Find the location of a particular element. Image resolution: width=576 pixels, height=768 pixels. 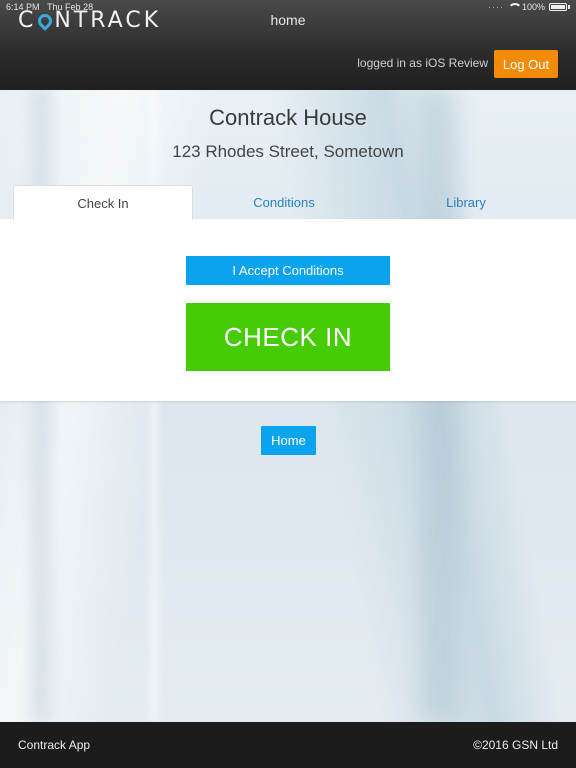

footer-copyright: ©2016 GSN Ltd is located at coordinates (515, 745).